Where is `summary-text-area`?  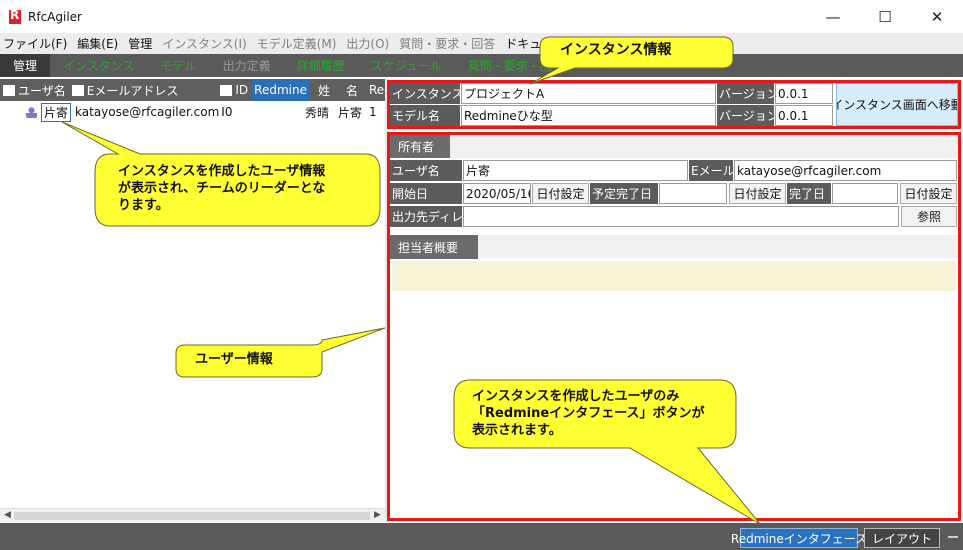
summary-text-area is located at coordinates (674, 276).